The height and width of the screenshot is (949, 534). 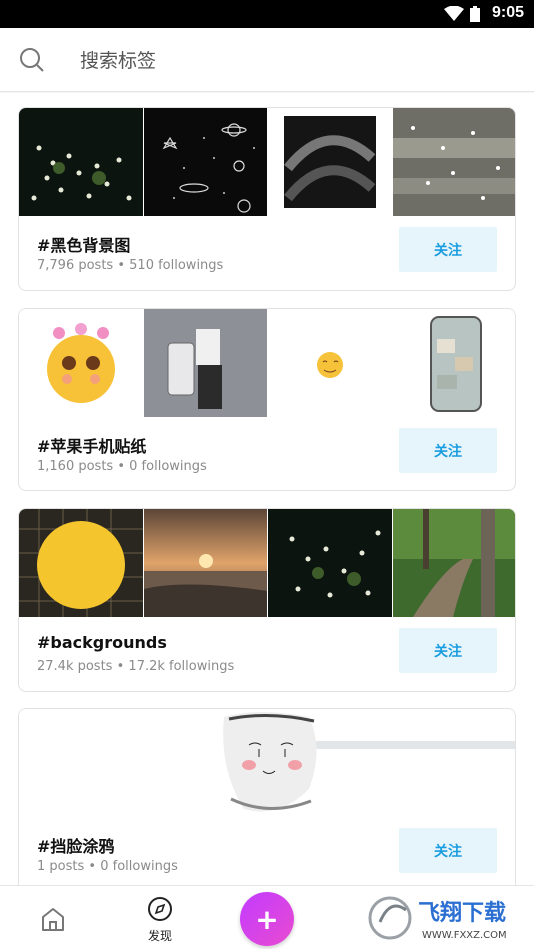 What do you see at coordinates (160, 909) in the screenshot?
I see `compass-icon` at bounding box center [160, 909].